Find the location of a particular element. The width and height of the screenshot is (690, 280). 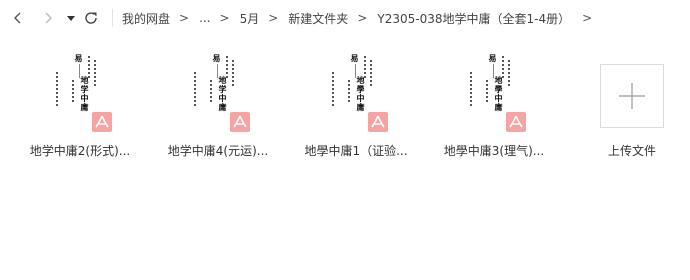

plus-icon is located at coordinates (632, 96).